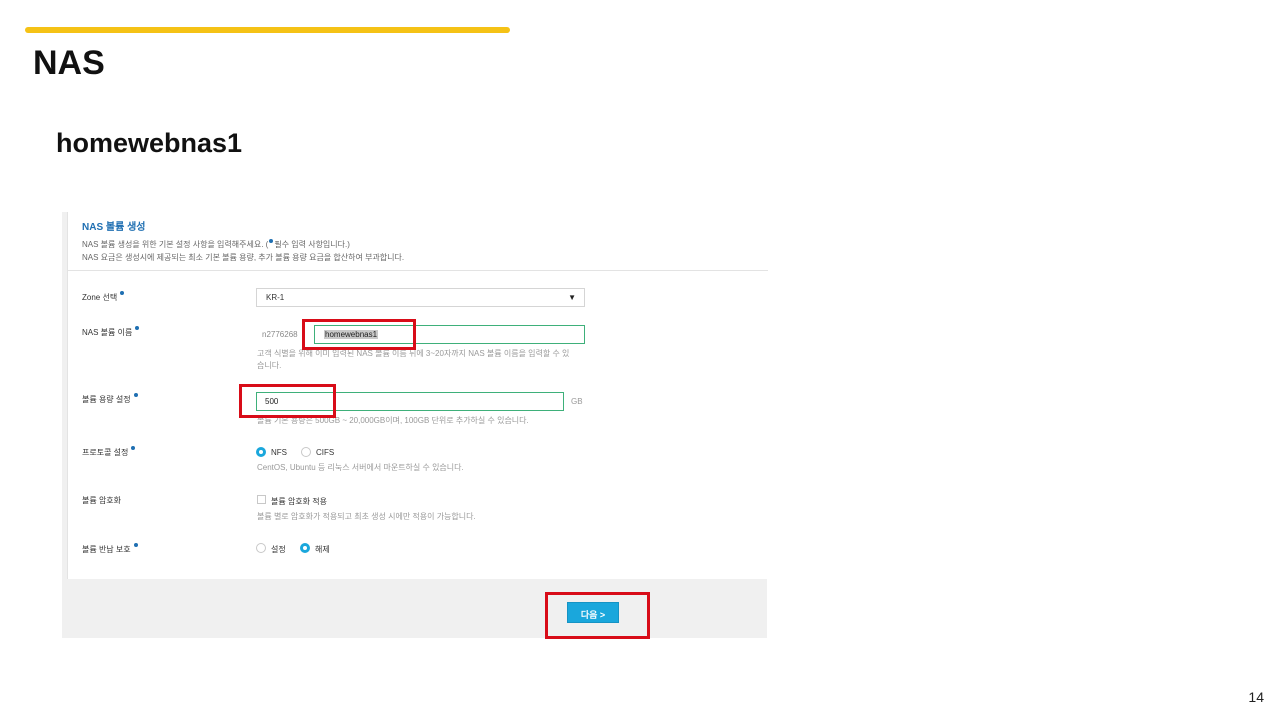 The image size is (1280, 720). Describe the element at coordinates (572, 297) in the screenshot. I see `caret-down-icon: ▼` at that location.